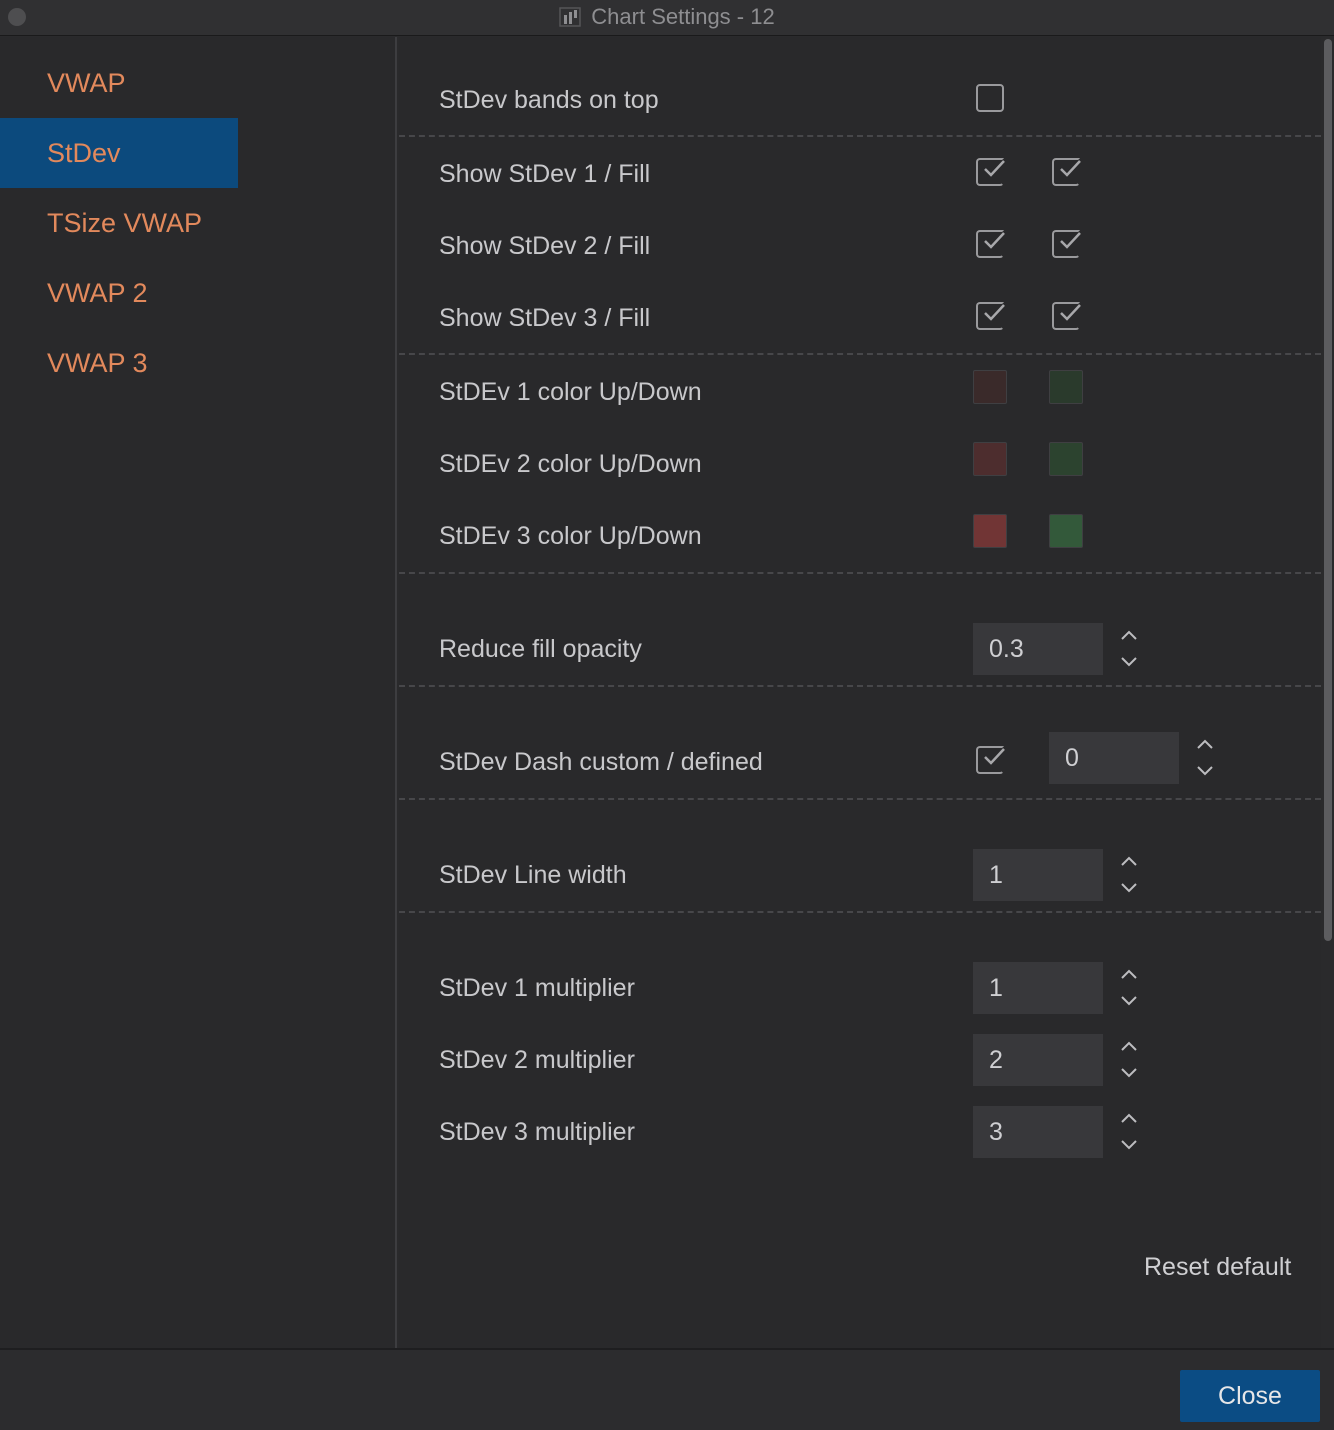 Image resolution: width=1334 pixels, height=1430 pixels. Describe the element at coordinates (601, 762) in the screenshot. I see `stdev-dash-label: StDev Dash custom / defined` at that location.